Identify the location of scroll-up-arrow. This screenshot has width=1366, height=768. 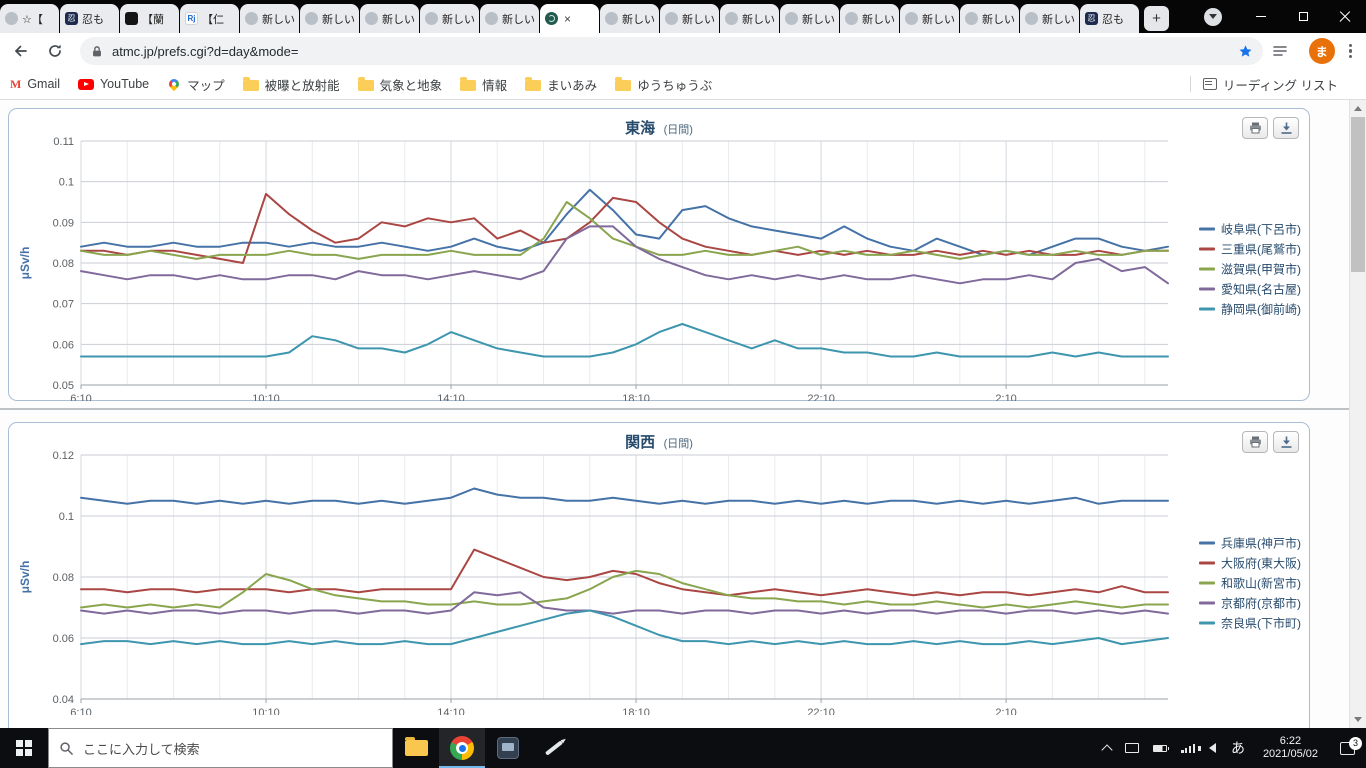
(1358, 108).